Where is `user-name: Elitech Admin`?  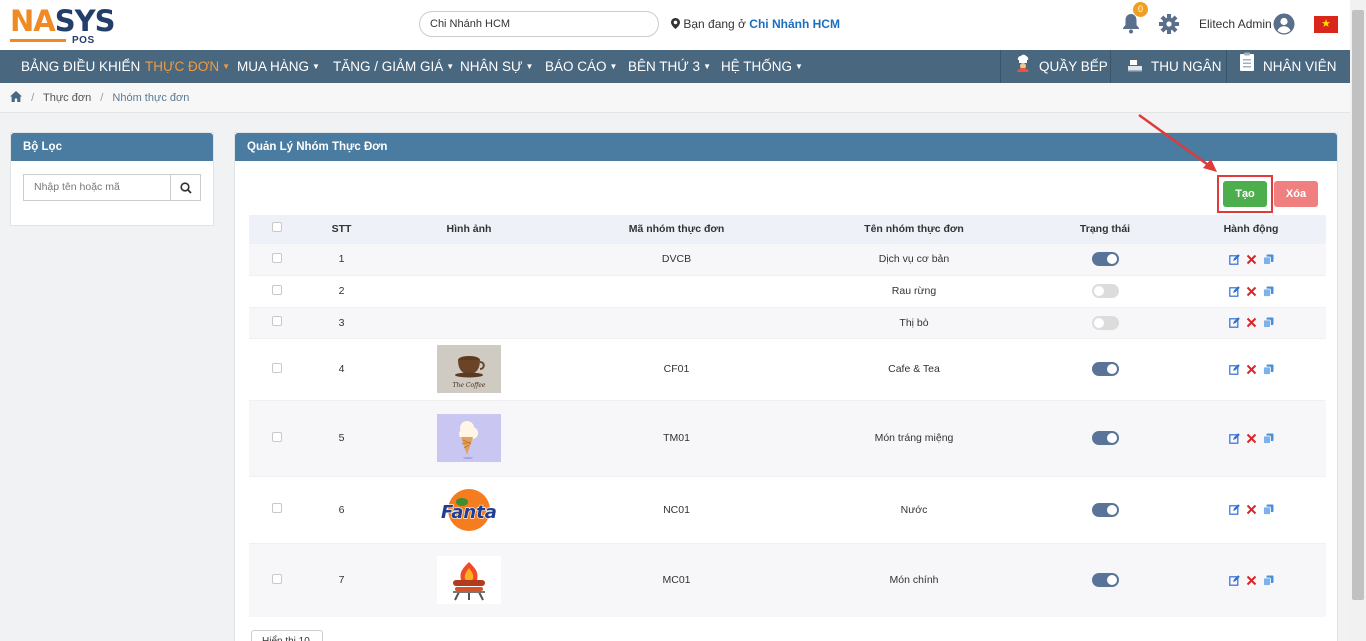 user-name: Elitech Admin is located at coordinates (1235, 24).